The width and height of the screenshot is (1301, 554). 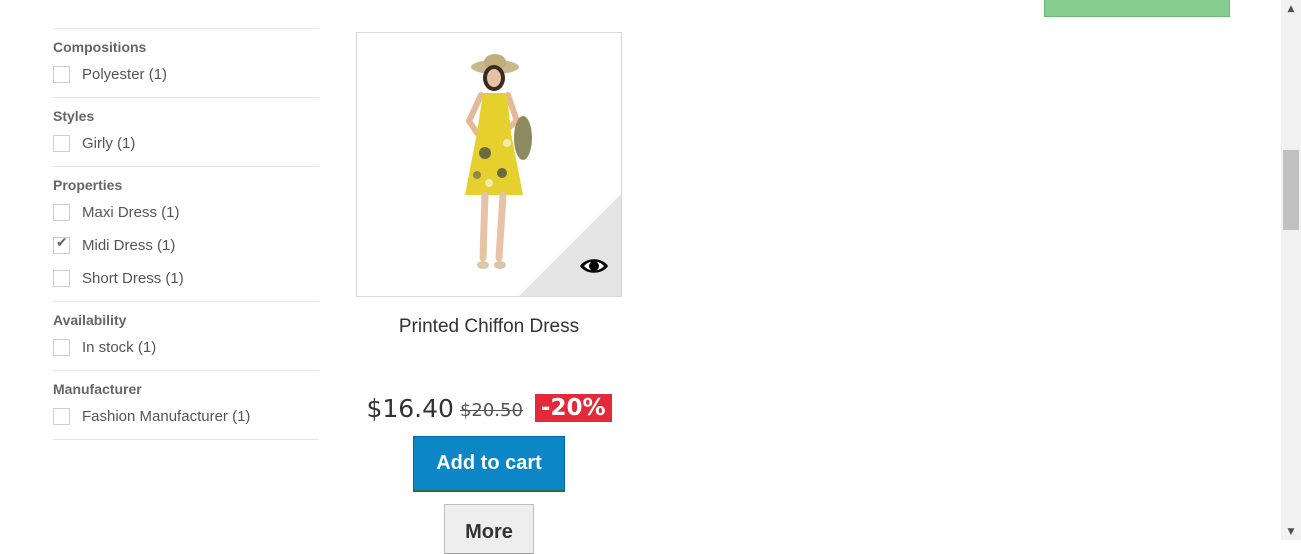 I want to click on eye-icon, so click(x=594, y=266).